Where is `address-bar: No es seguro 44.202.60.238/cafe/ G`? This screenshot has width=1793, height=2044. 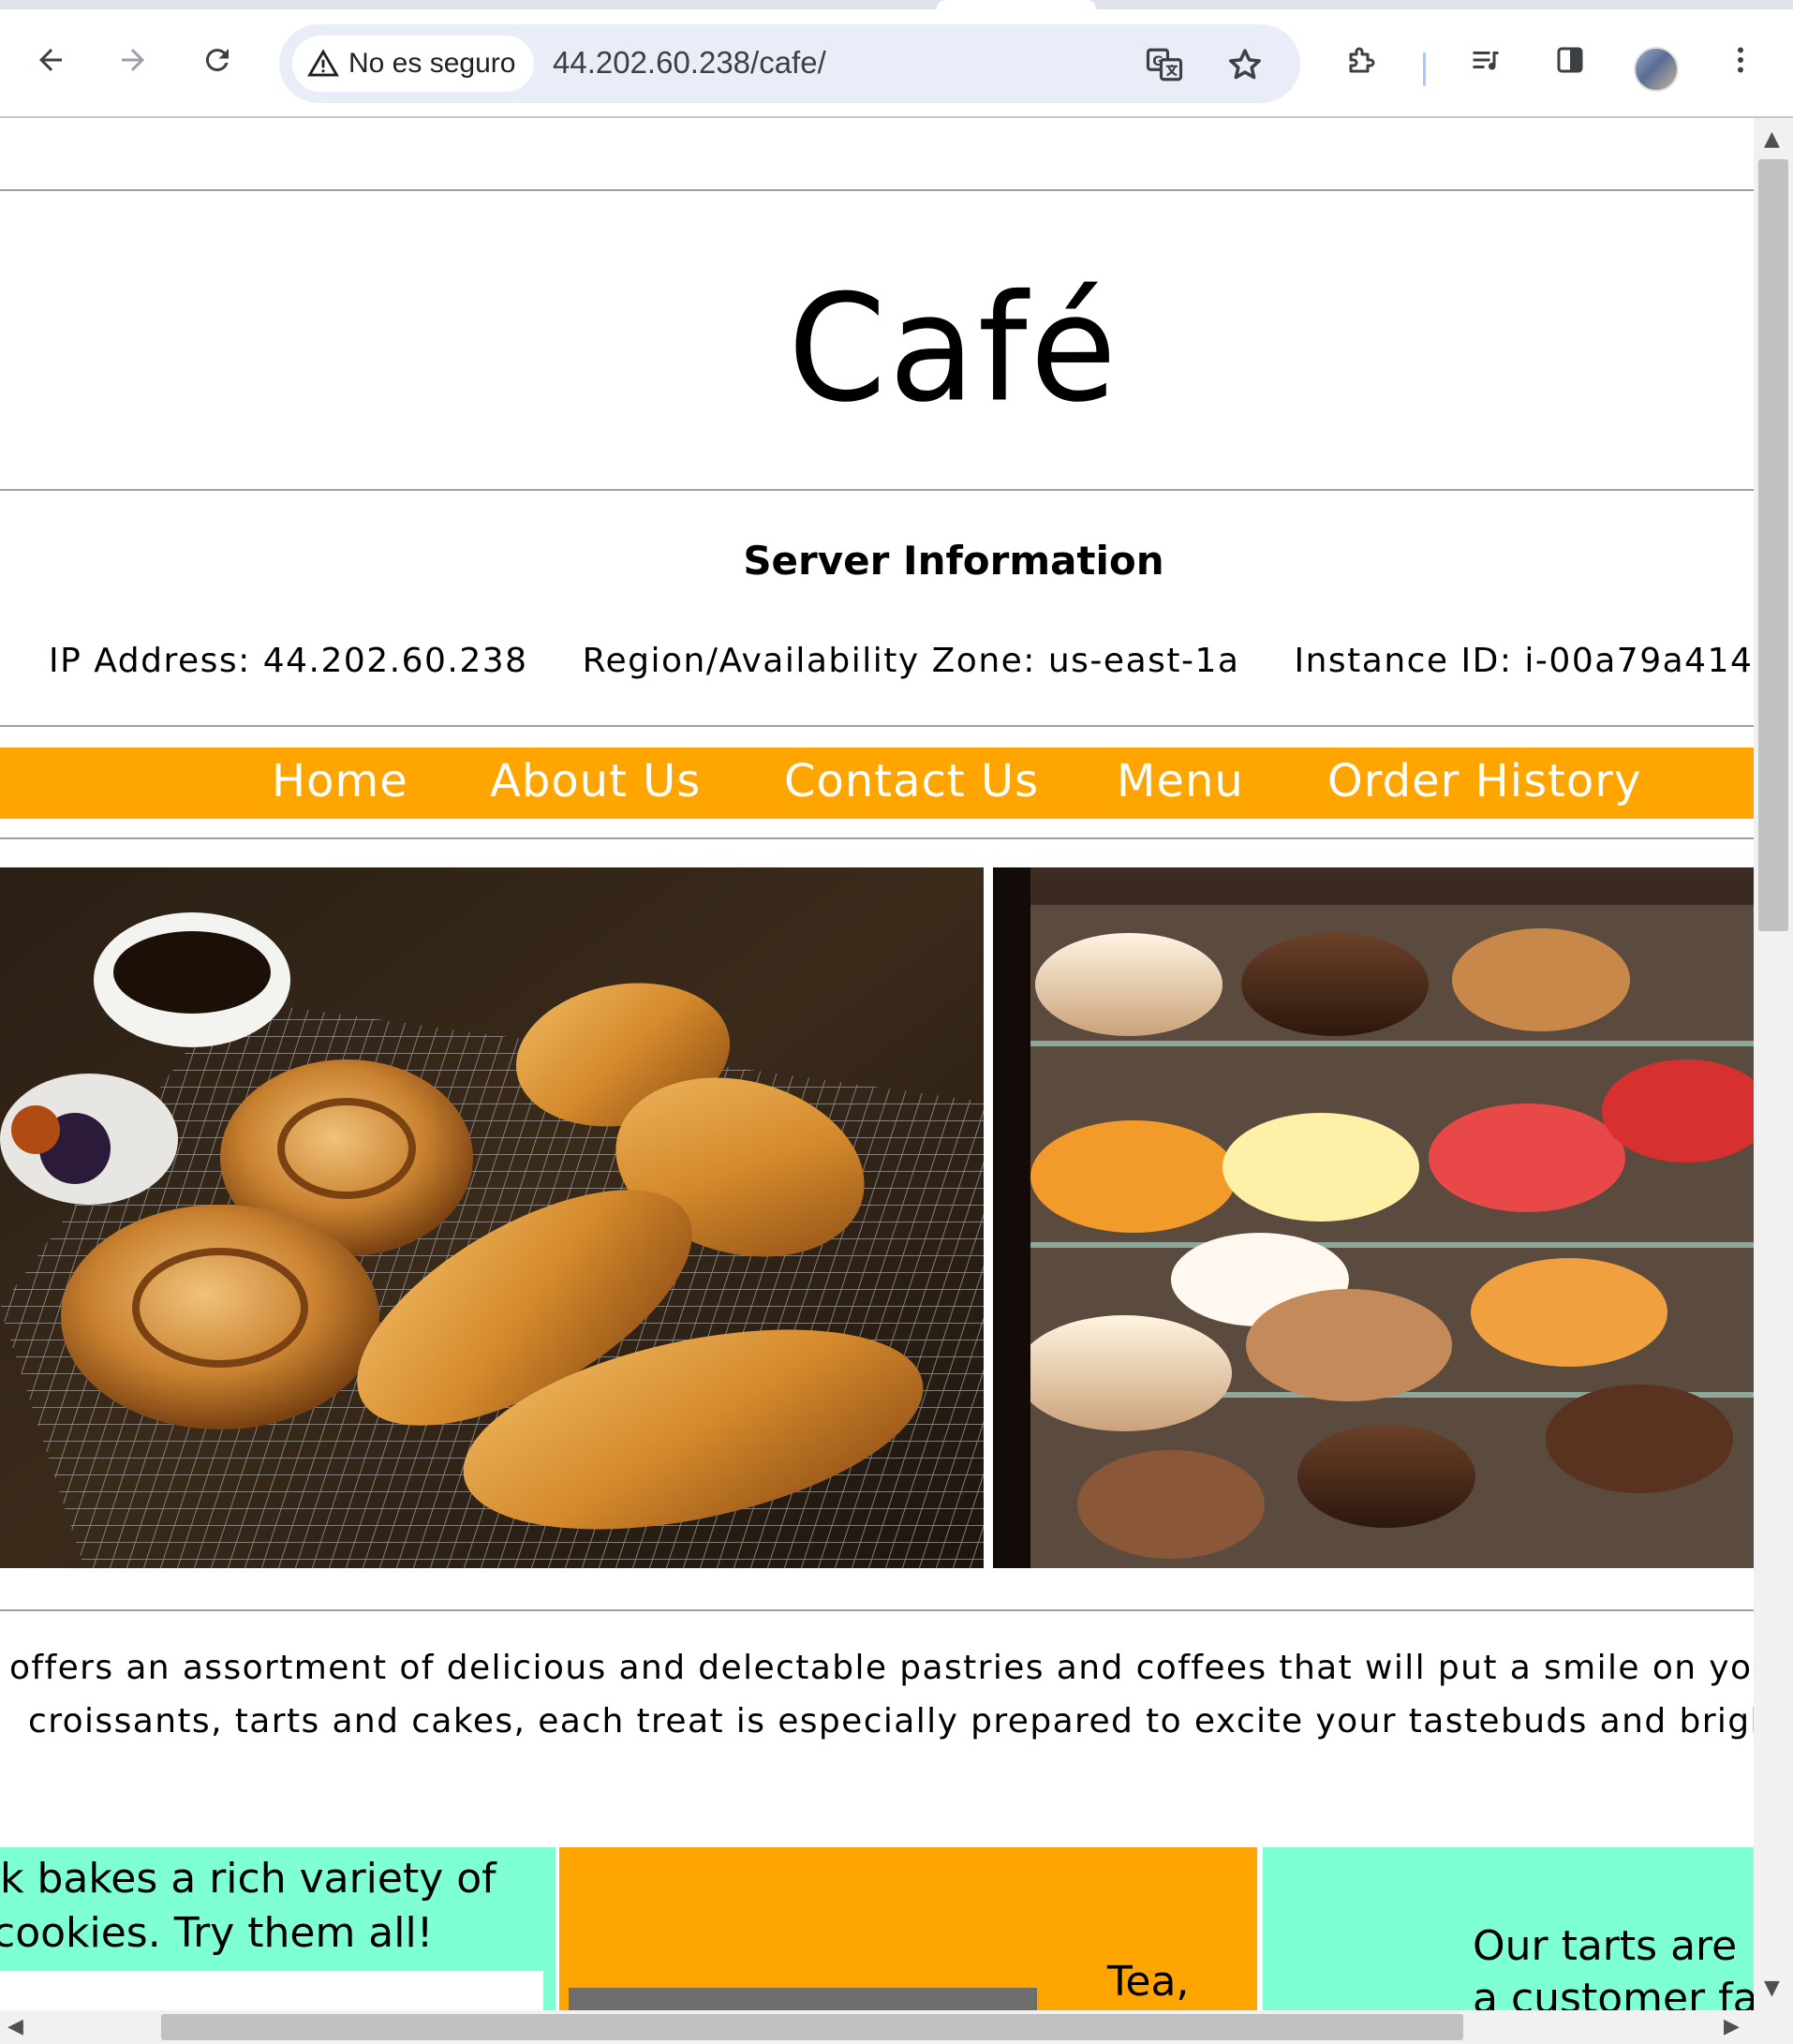
address-bar: No es seguro 44.202.60.238/cafe/ G is located at coordinates (789, 63).